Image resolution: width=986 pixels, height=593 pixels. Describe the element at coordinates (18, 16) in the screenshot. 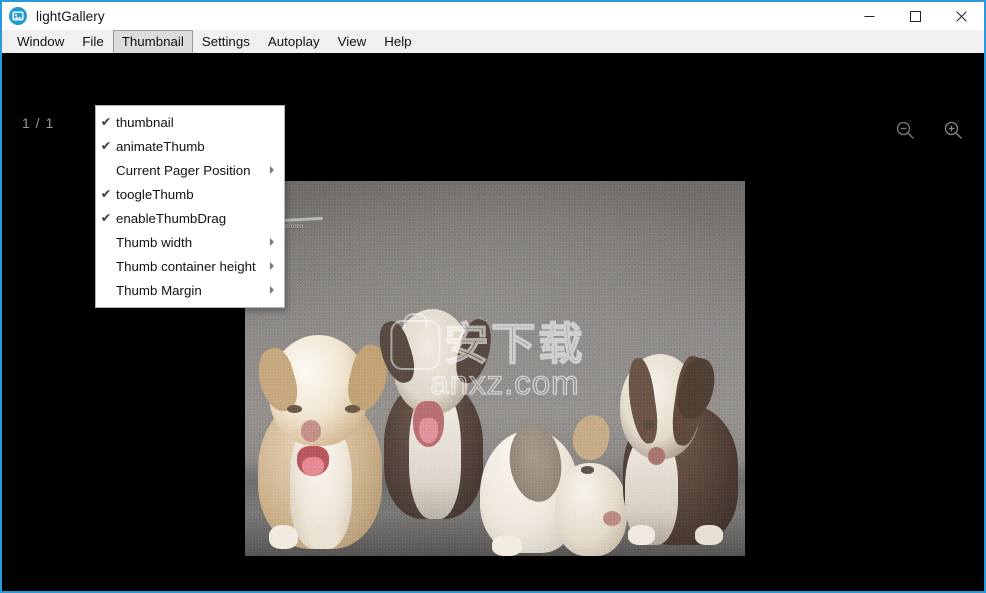

I see `gallery-icon` at that location.